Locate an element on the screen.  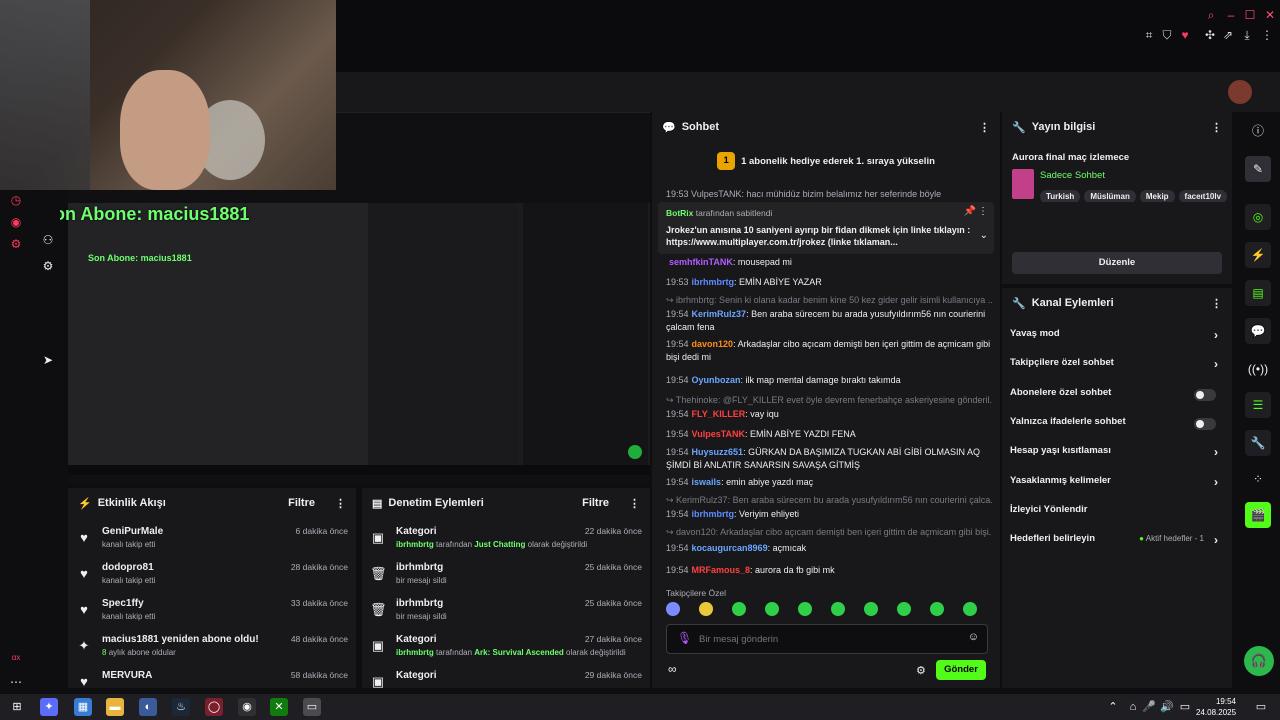
tag-chip: Turkish is located at coordinates (1060, 196).